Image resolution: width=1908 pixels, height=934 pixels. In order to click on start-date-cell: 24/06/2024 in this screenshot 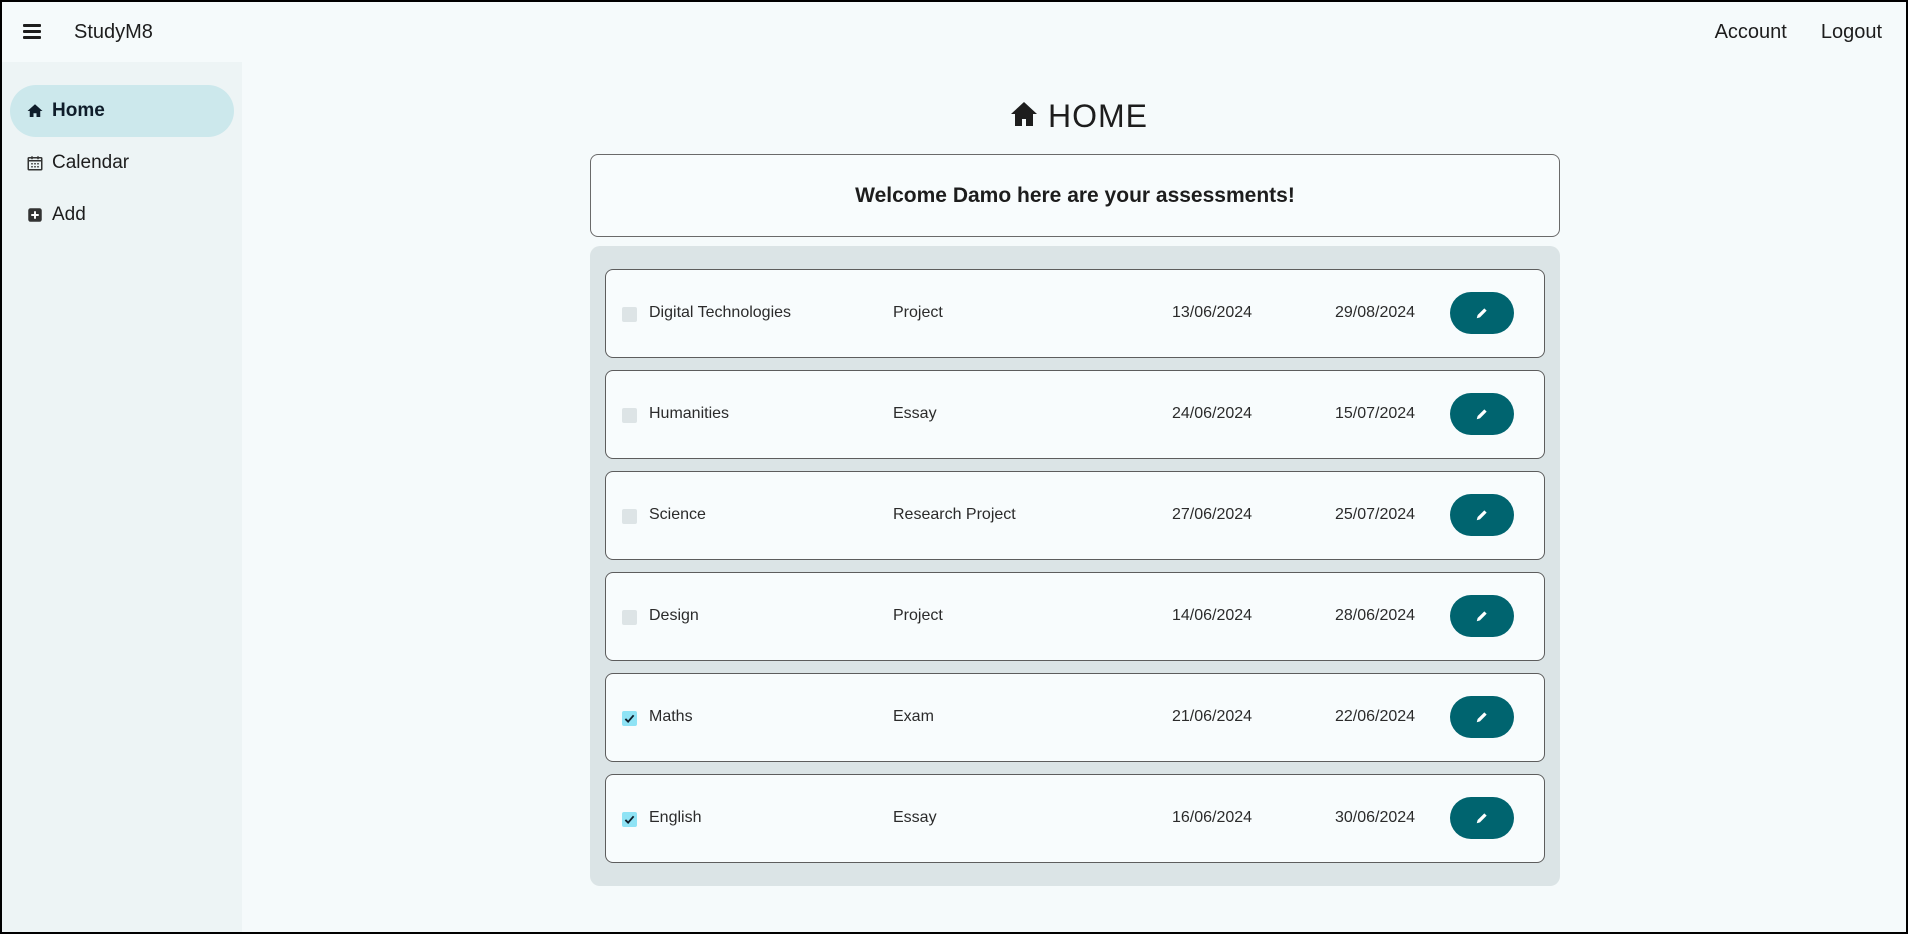, I will do `click(1212, 413)`.